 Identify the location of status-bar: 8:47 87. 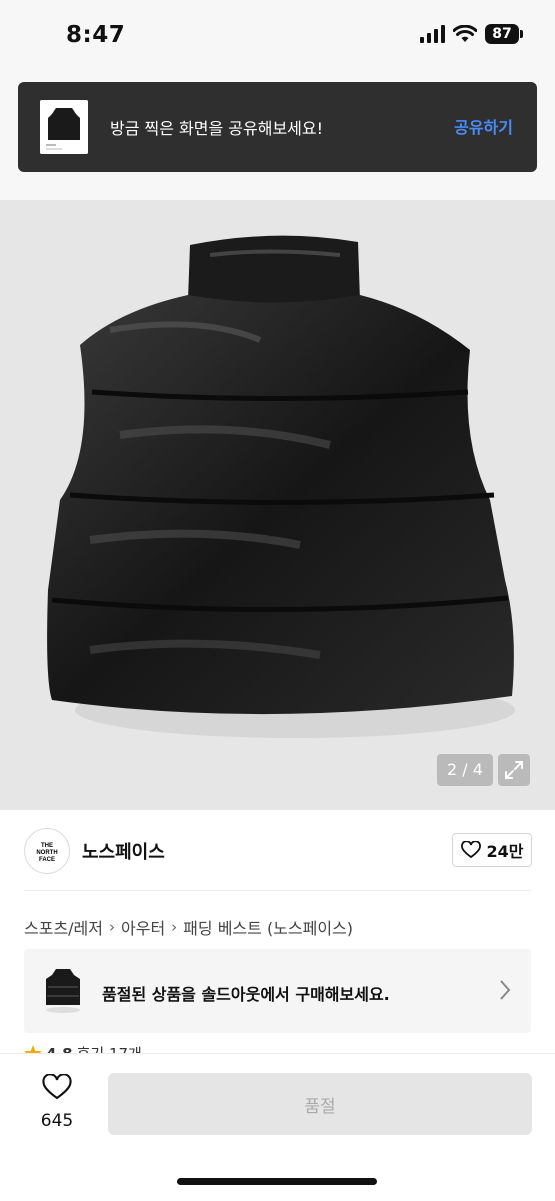
(277, 36).